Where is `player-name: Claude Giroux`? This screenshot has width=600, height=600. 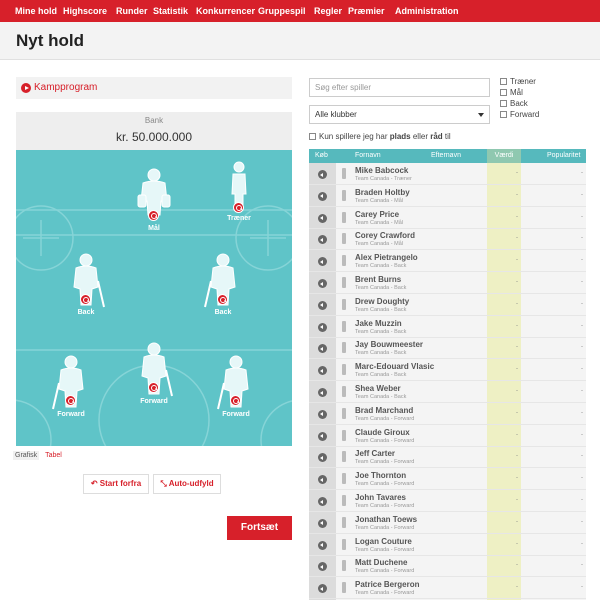 player-name: Claude Giroux is located at coordinates (382, 432).